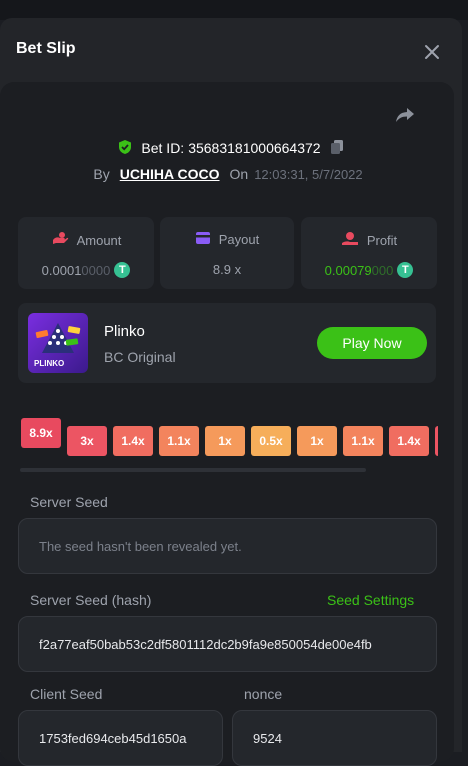 The height and width of the screenshot is (766, 468). I want to click on server-hash-label: Server Seed (hash), so click(91, 600).